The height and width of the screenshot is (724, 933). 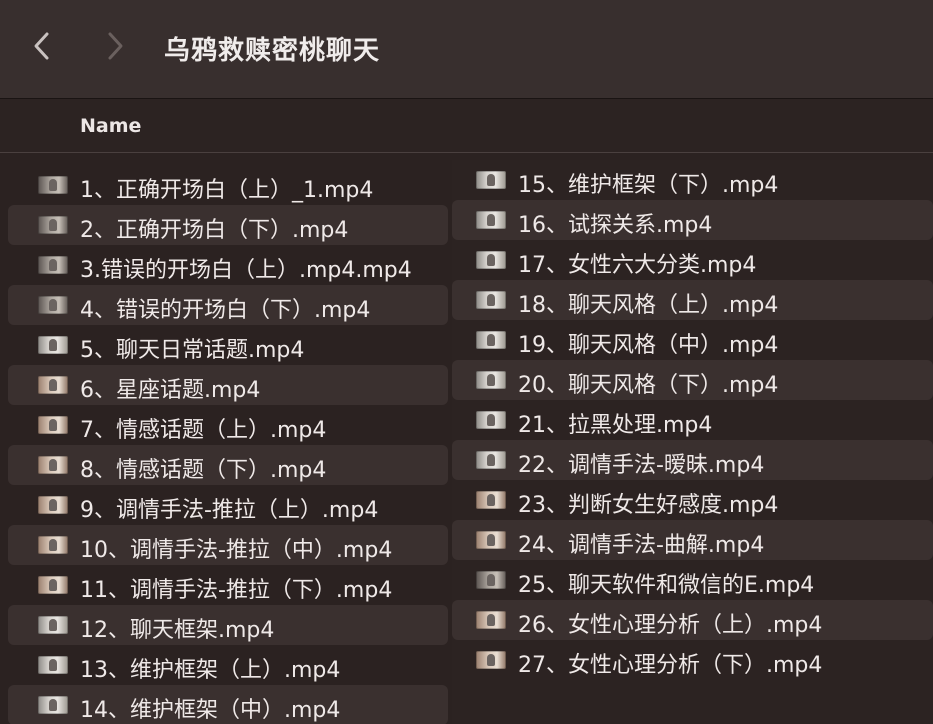 I want to click on file-row: 1、正确开场白（上）_1.mp4, so click(x=228, y=185).